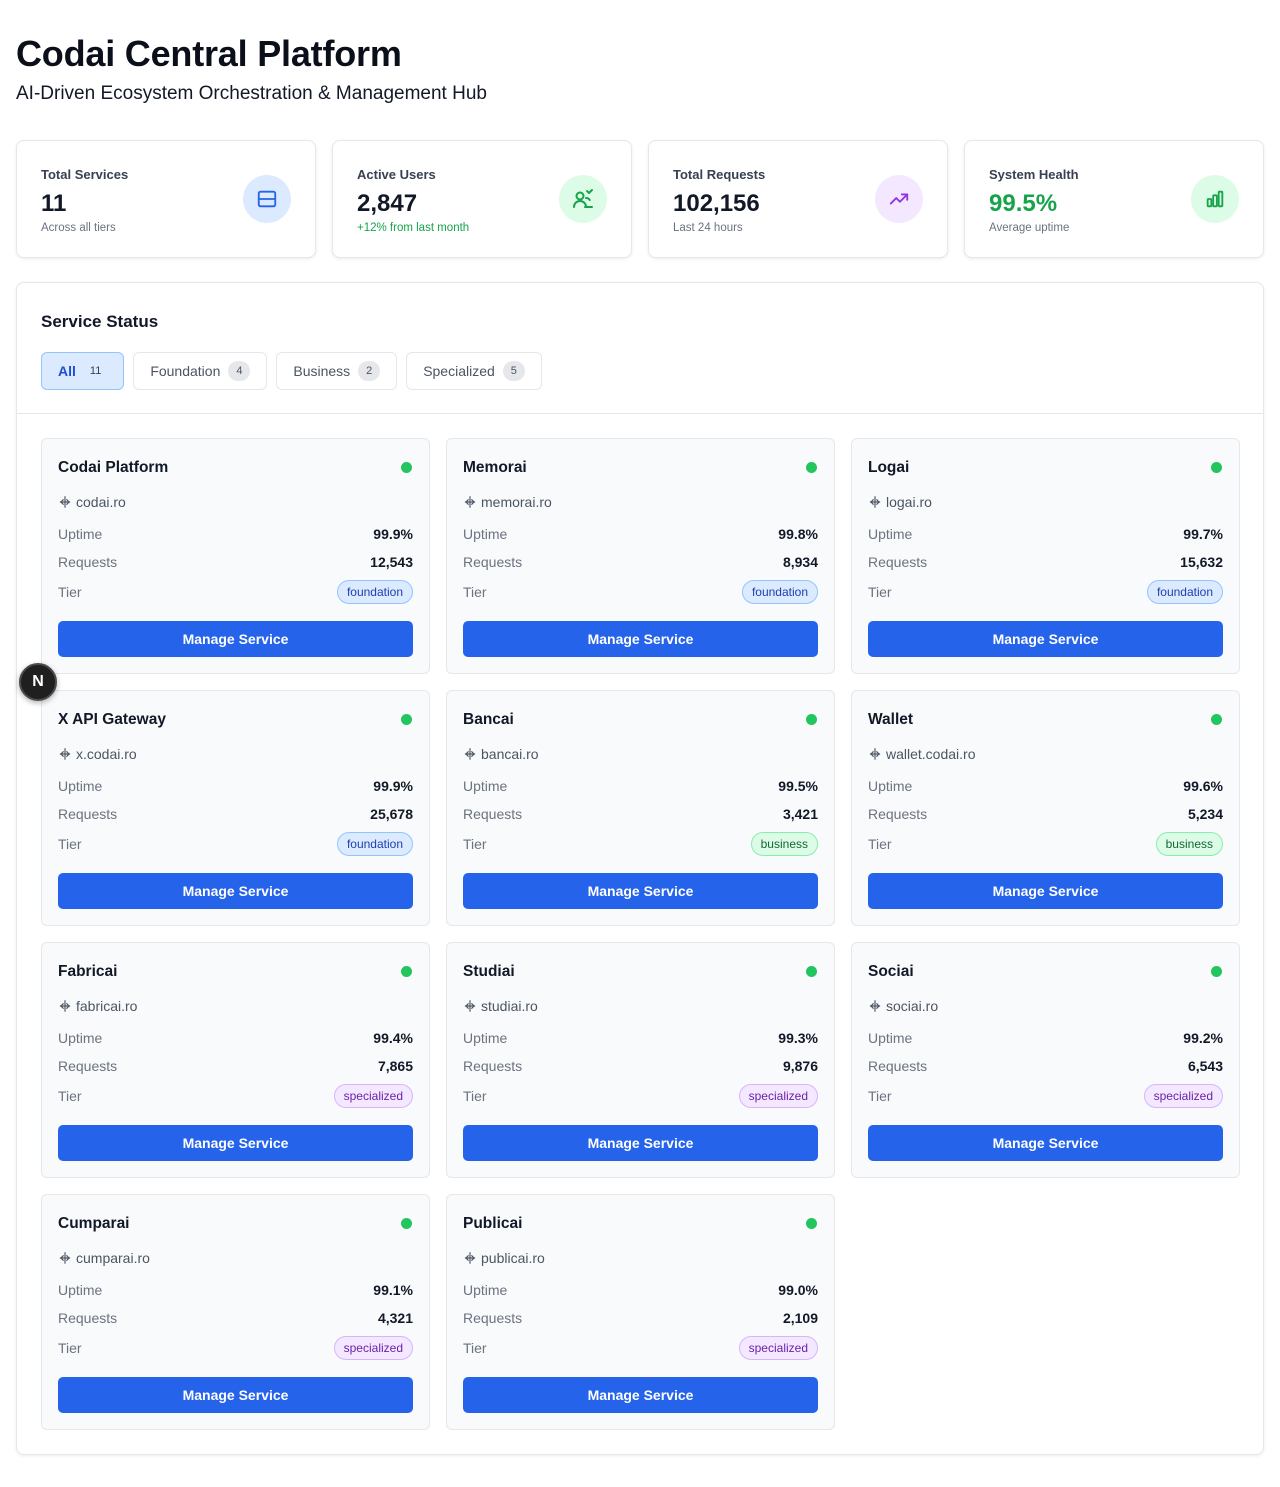  I want to click on dev-tools-badge: N, so click(38, 682).